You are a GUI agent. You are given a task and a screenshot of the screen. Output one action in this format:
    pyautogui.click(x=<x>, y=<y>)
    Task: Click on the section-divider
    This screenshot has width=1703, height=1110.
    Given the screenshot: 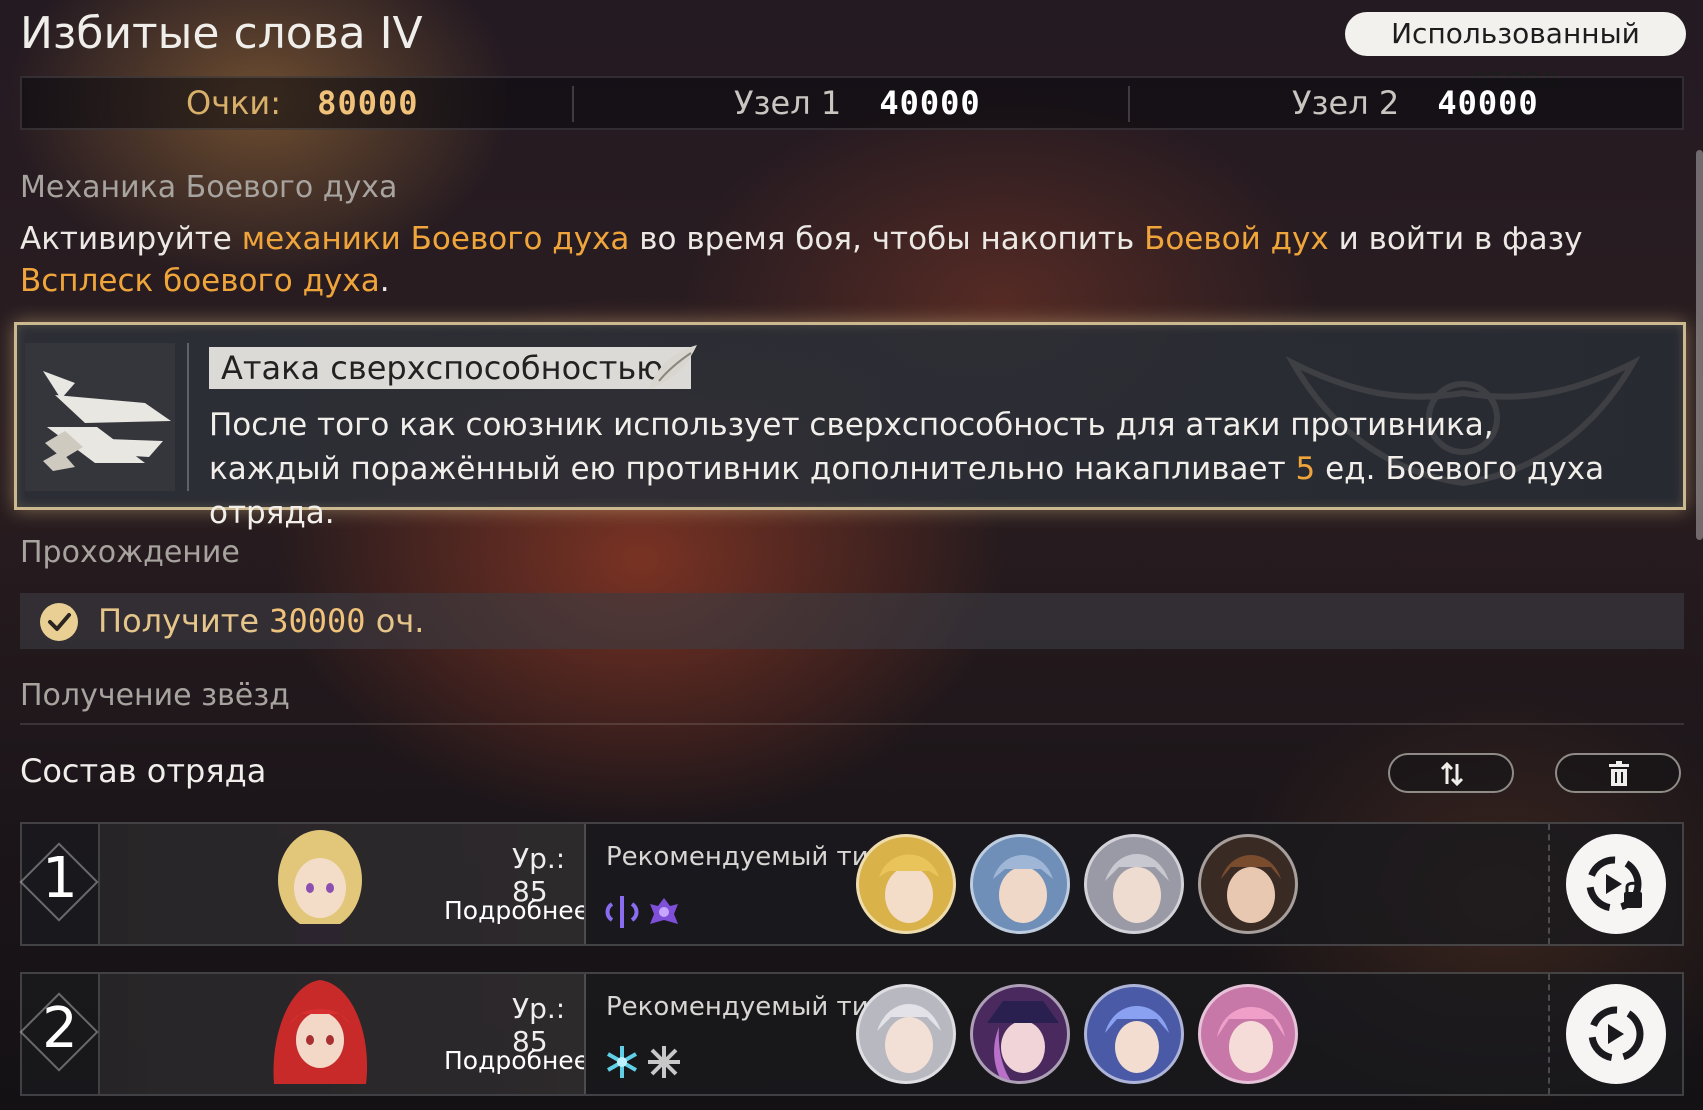 What is the action you would take?
    pyautogui.click(x=852, y=724)
    